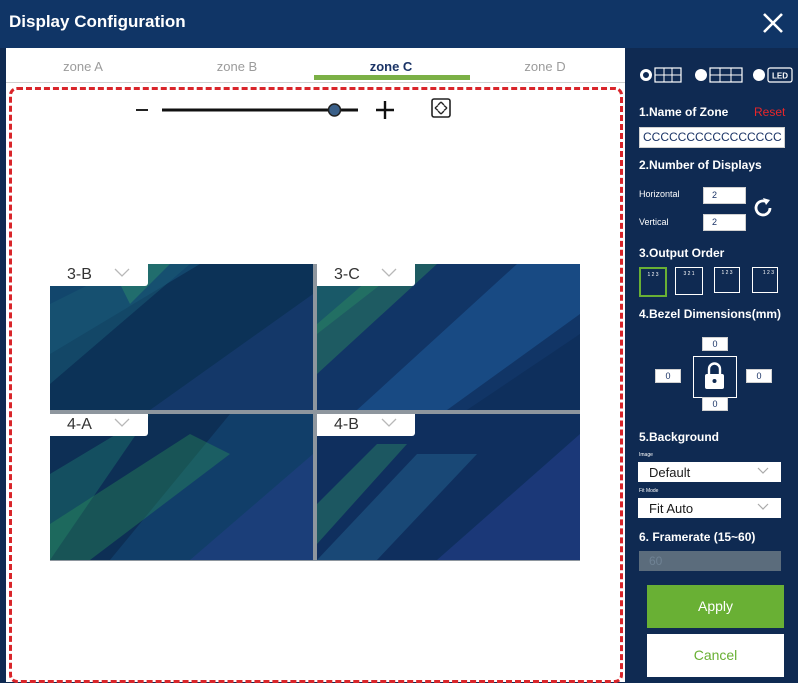 This screenshot has width=798, height=683. What do you see at coordinates (292, 110) in the screenshot?
I see `zoom-bar` at bounding box center [292, 110].